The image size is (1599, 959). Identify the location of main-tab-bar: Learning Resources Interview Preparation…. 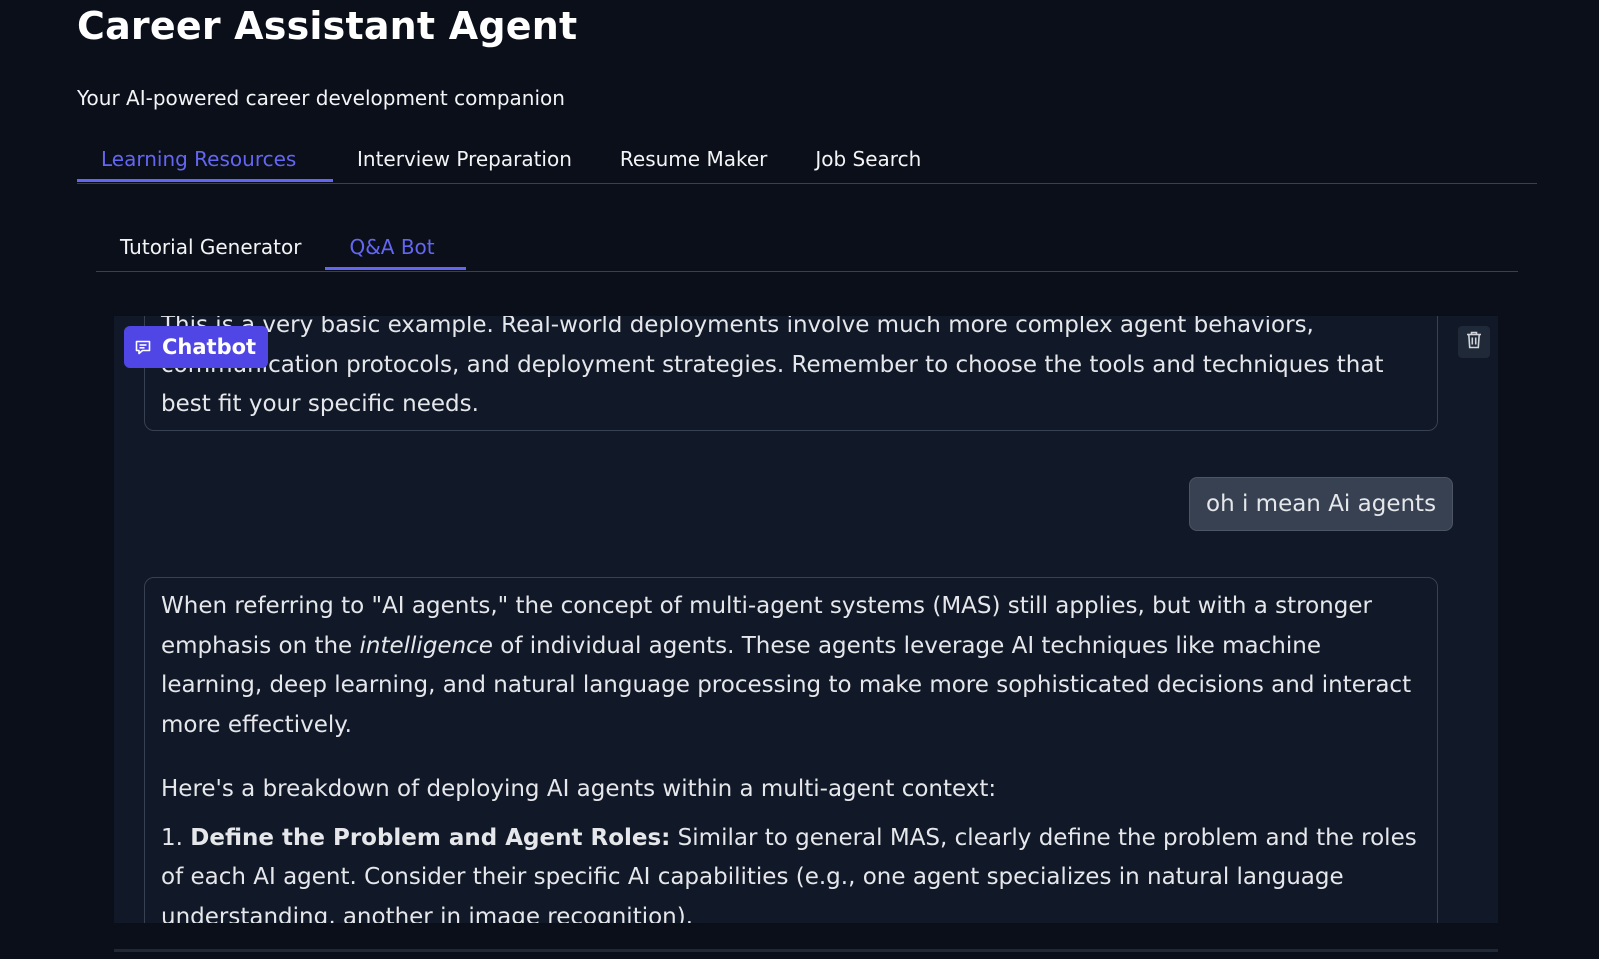
(807, 162).